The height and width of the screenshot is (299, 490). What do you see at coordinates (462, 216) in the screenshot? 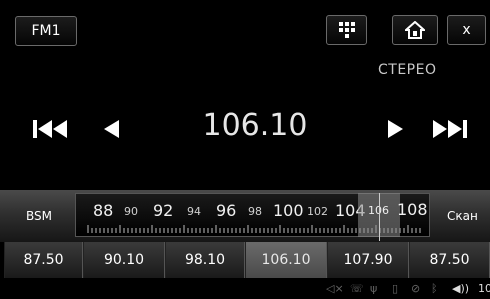
I see `scan-button: Скан` at bounding box center [462, 216].